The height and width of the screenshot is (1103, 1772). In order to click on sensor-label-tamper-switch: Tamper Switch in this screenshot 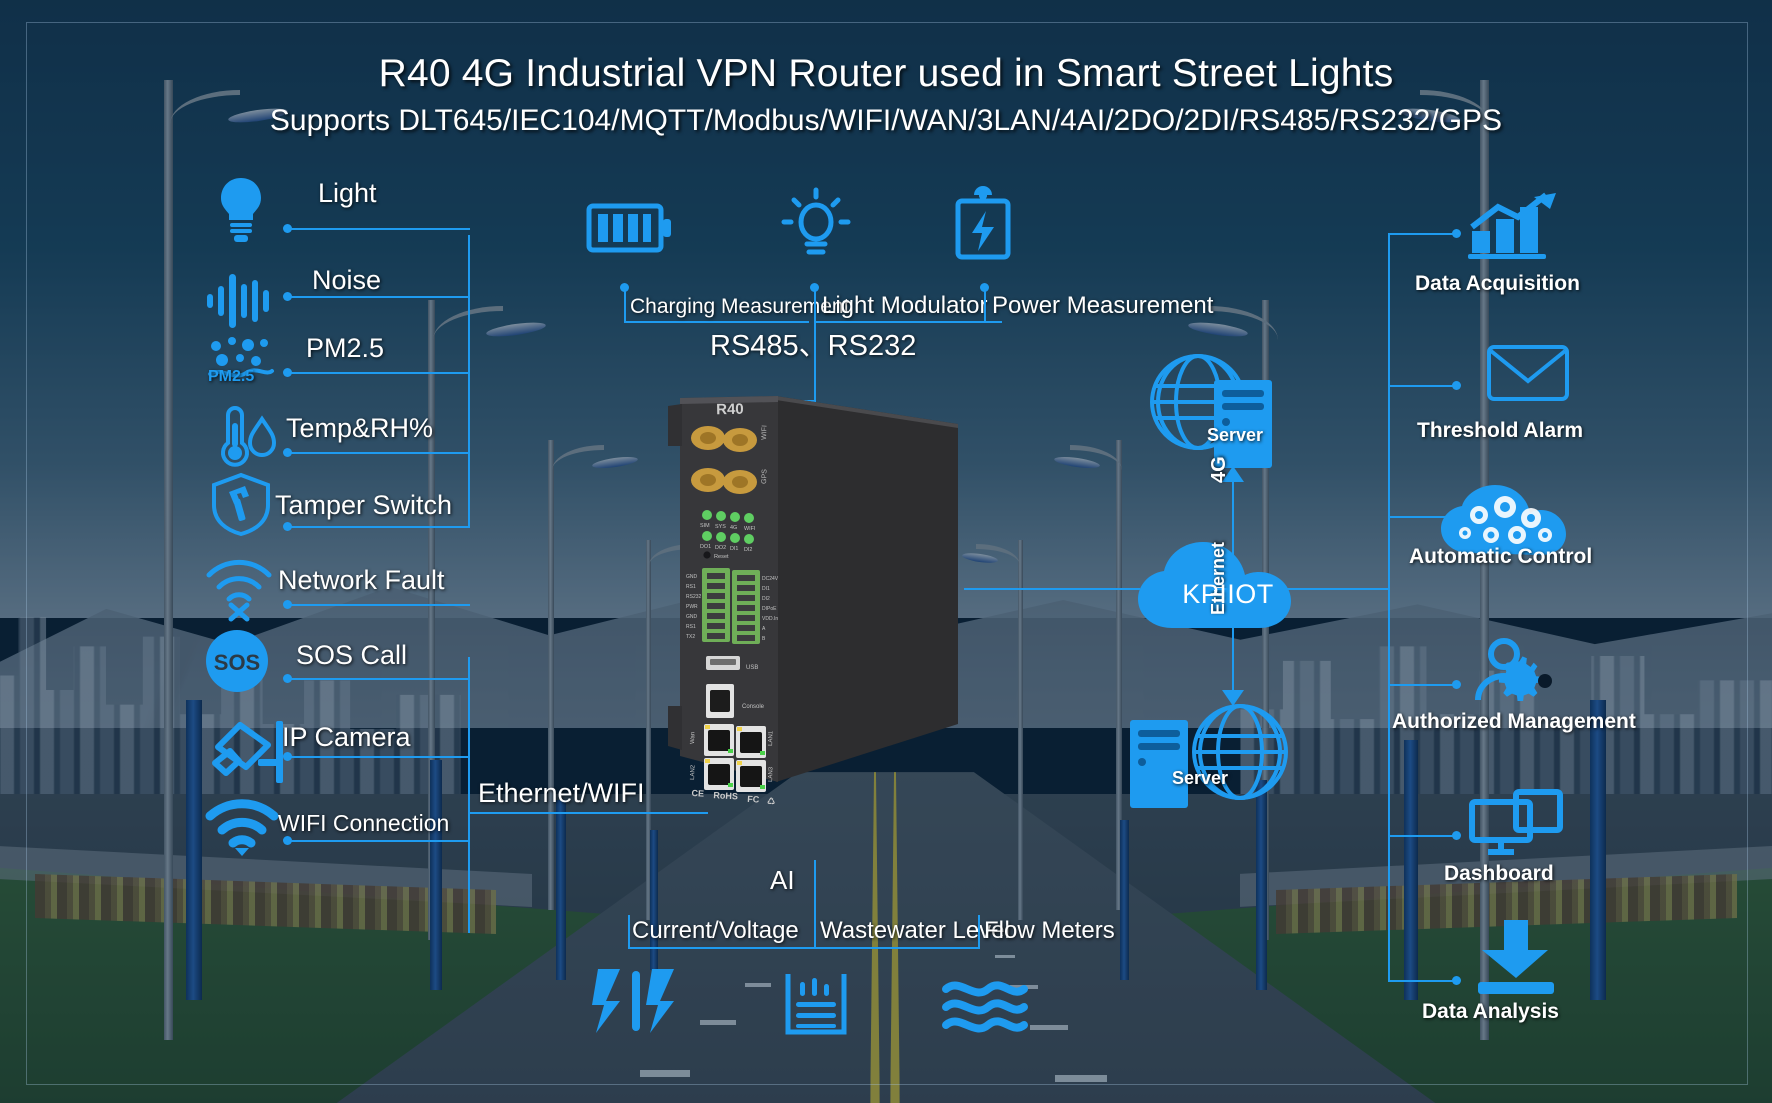, I will do `click(364, 505)`.